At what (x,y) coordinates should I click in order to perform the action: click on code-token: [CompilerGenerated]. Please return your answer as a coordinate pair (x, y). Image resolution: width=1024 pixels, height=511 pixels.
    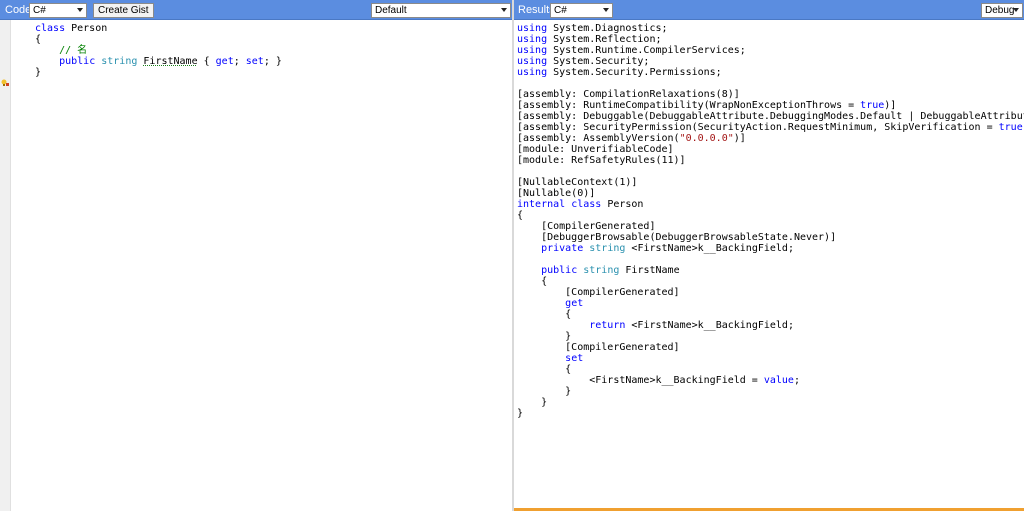
    Looking at the image, I should click on (586, 226).